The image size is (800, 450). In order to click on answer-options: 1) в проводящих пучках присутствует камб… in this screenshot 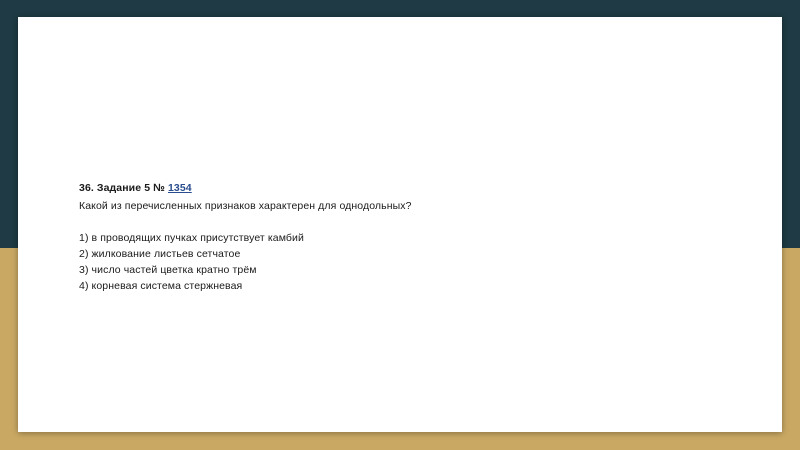, I will do `click(399, 262)`.